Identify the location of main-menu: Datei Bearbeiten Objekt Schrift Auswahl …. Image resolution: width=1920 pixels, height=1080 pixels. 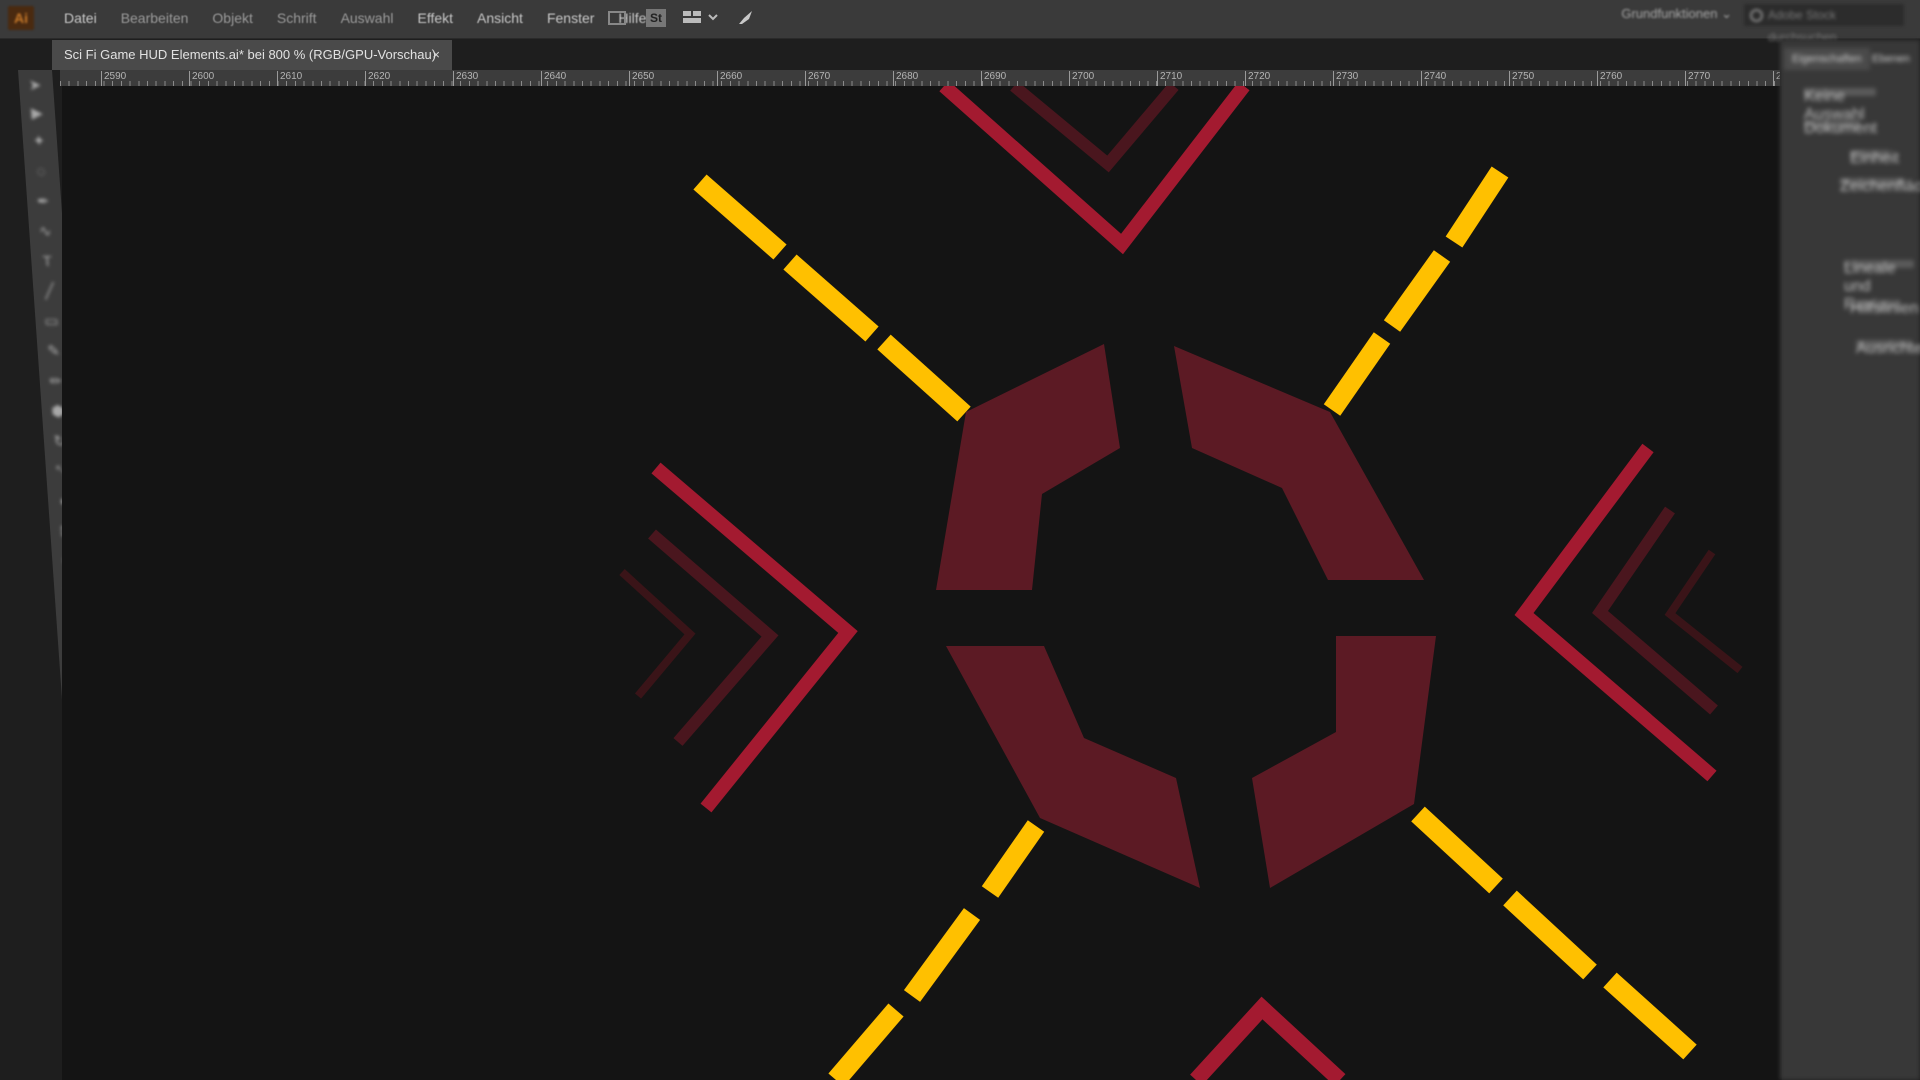
(355, 18).